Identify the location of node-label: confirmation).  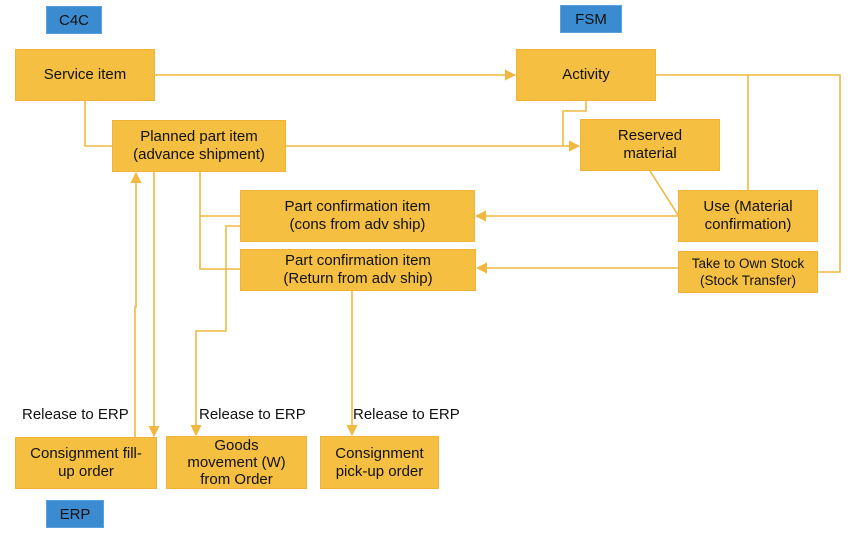
(748, 224).